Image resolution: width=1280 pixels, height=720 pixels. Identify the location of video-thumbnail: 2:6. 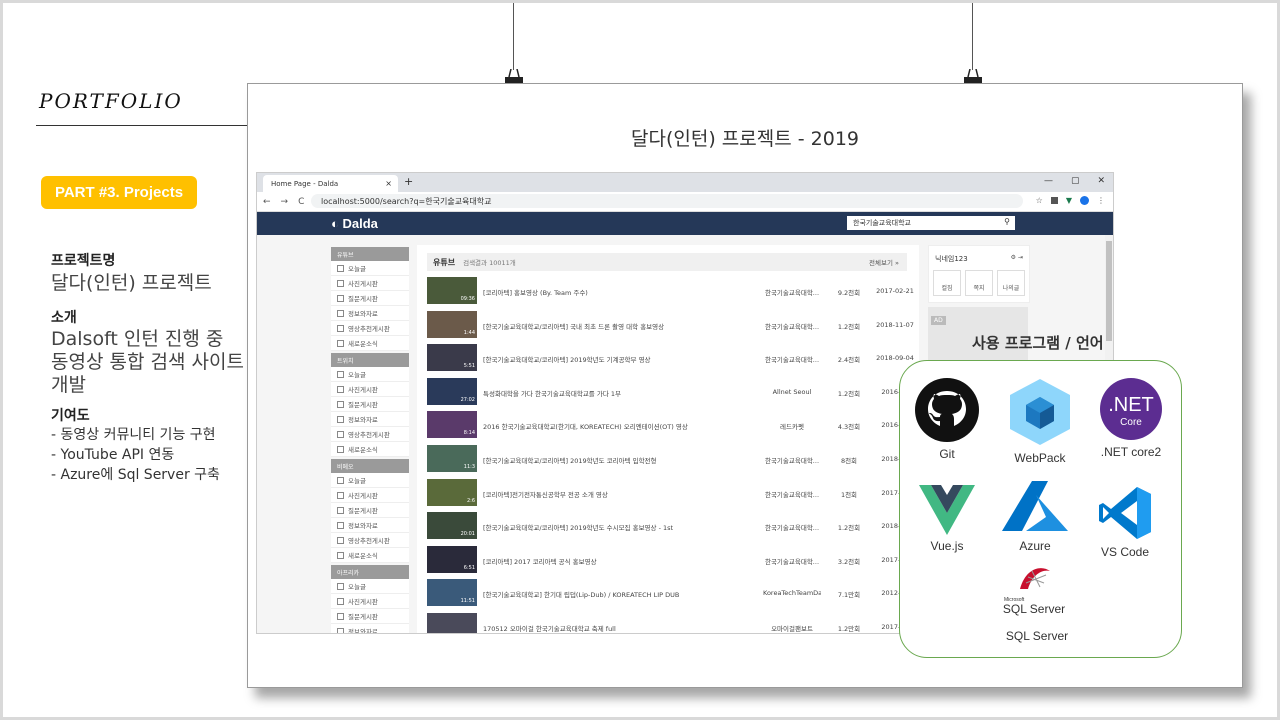
(452, 492).